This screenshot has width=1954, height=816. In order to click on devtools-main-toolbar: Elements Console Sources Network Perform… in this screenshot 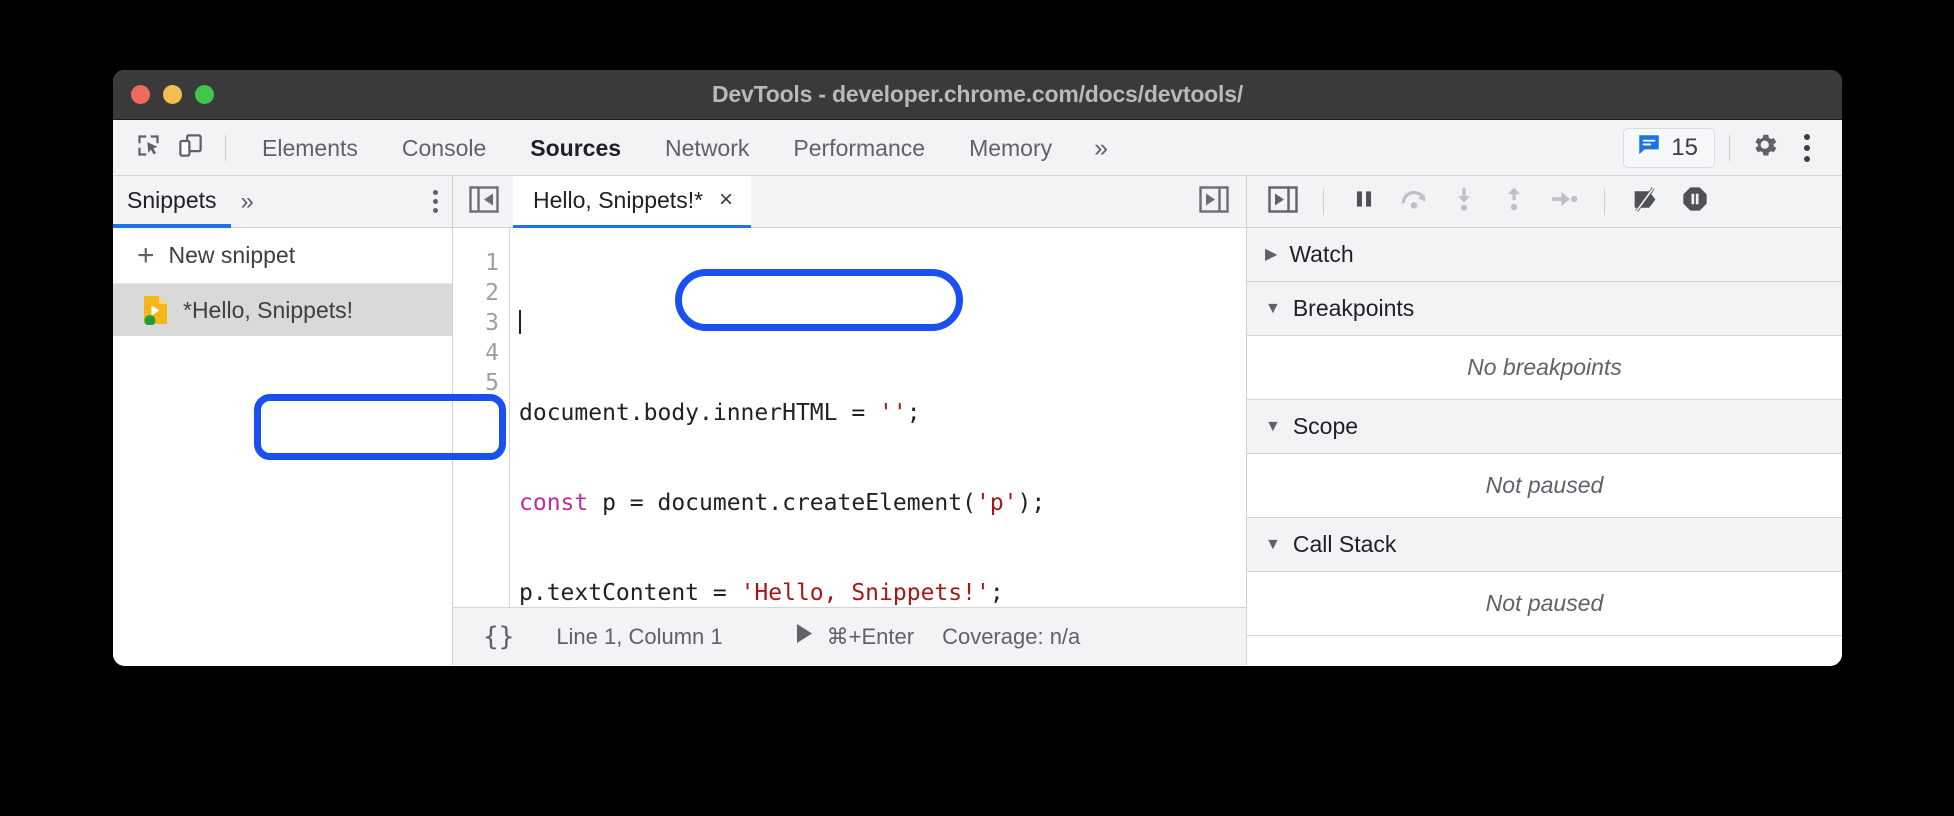, I will do `click(977, 148)`.